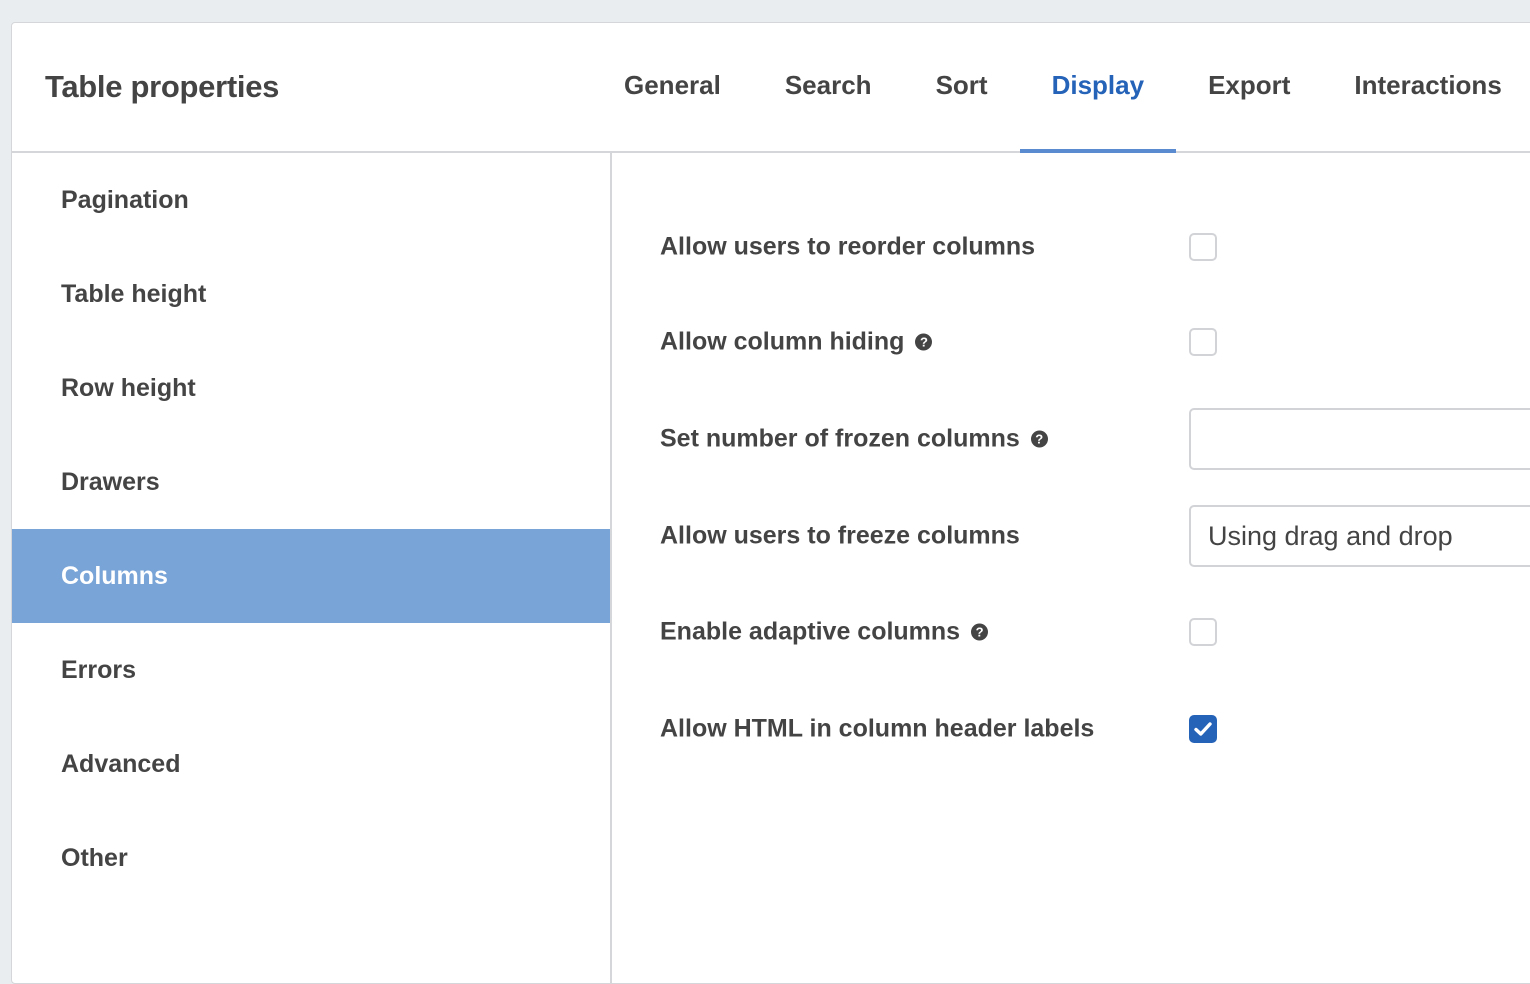 The width and height of the screenshot is (1530, 984). Describe the element at coordinates (1359, 536) in the screenshot. I see `freeze-columns-select: Using drag and drop` at that location.